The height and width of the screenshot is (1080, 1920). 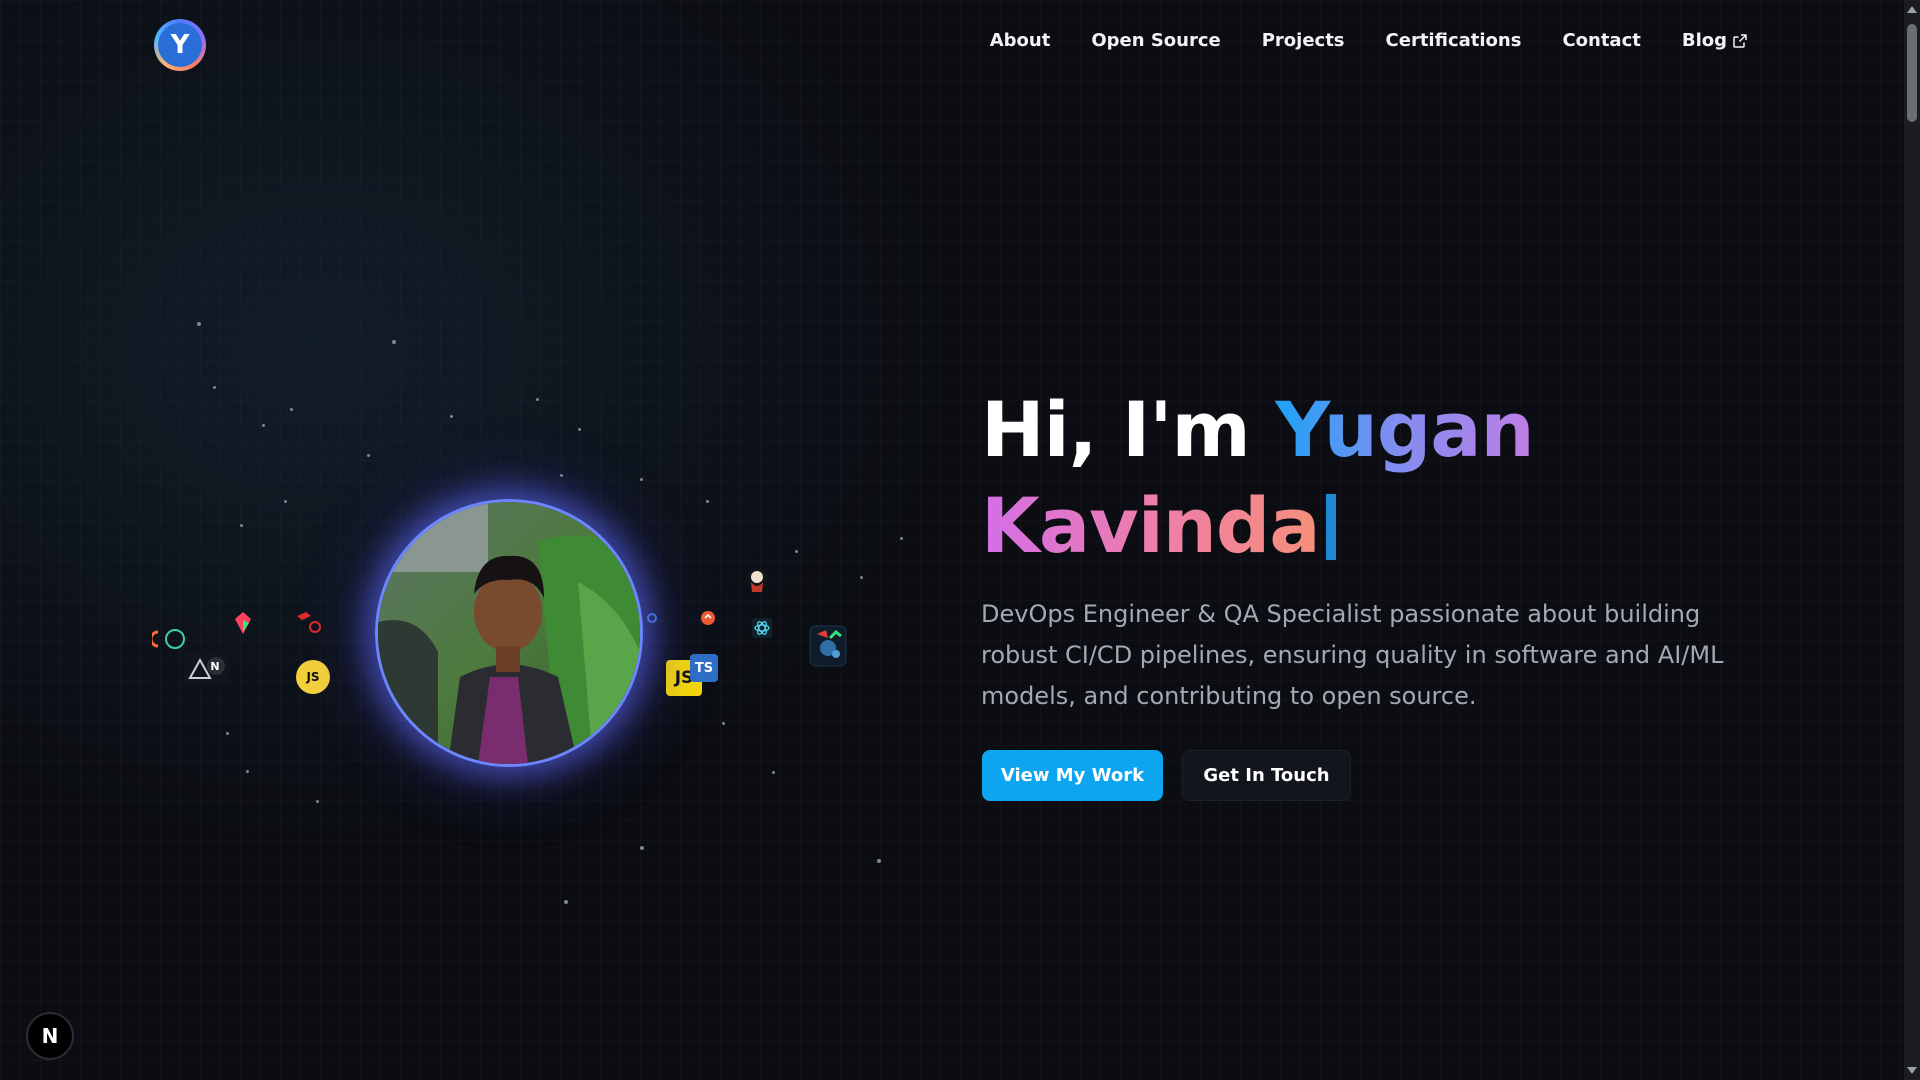 I want to click on nav-open-source-label: Open Source, so click(x=1156, y=40).